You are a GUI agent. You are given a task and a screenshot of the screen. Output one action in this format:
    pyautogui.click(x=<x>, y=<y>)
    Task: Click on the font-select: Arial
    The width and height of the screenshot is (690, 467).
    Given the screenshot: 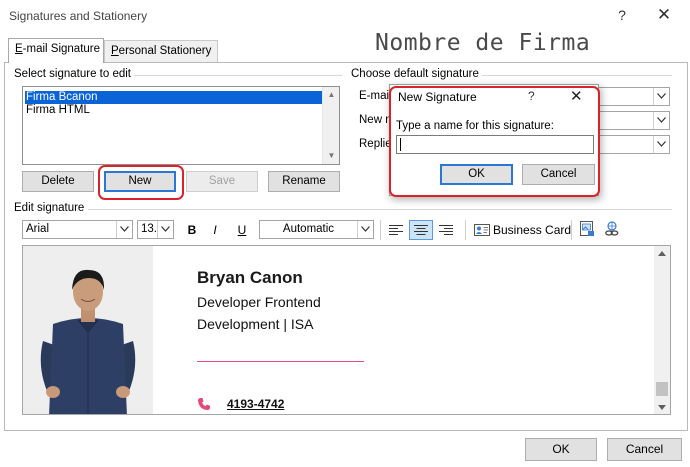 What is the action you would take?
    pyautogui.click(x=77, y=229)
    